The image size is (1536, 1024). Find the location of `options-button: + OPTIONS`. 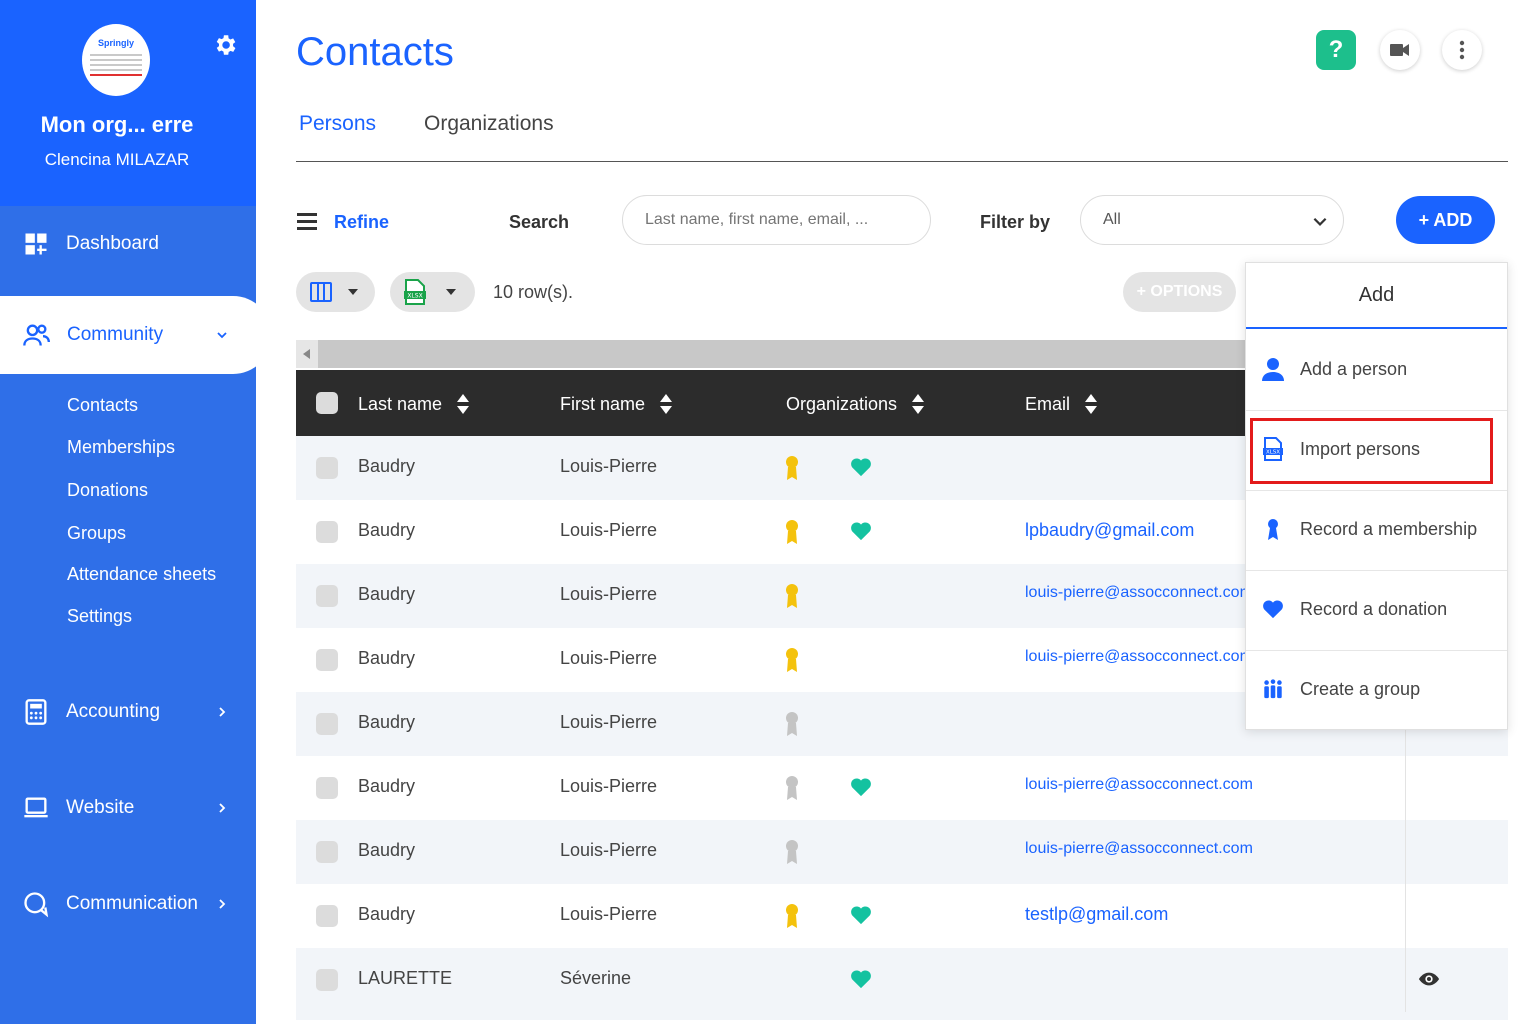

options-button: + OPTIONS is located at coordinates (1179, 292).